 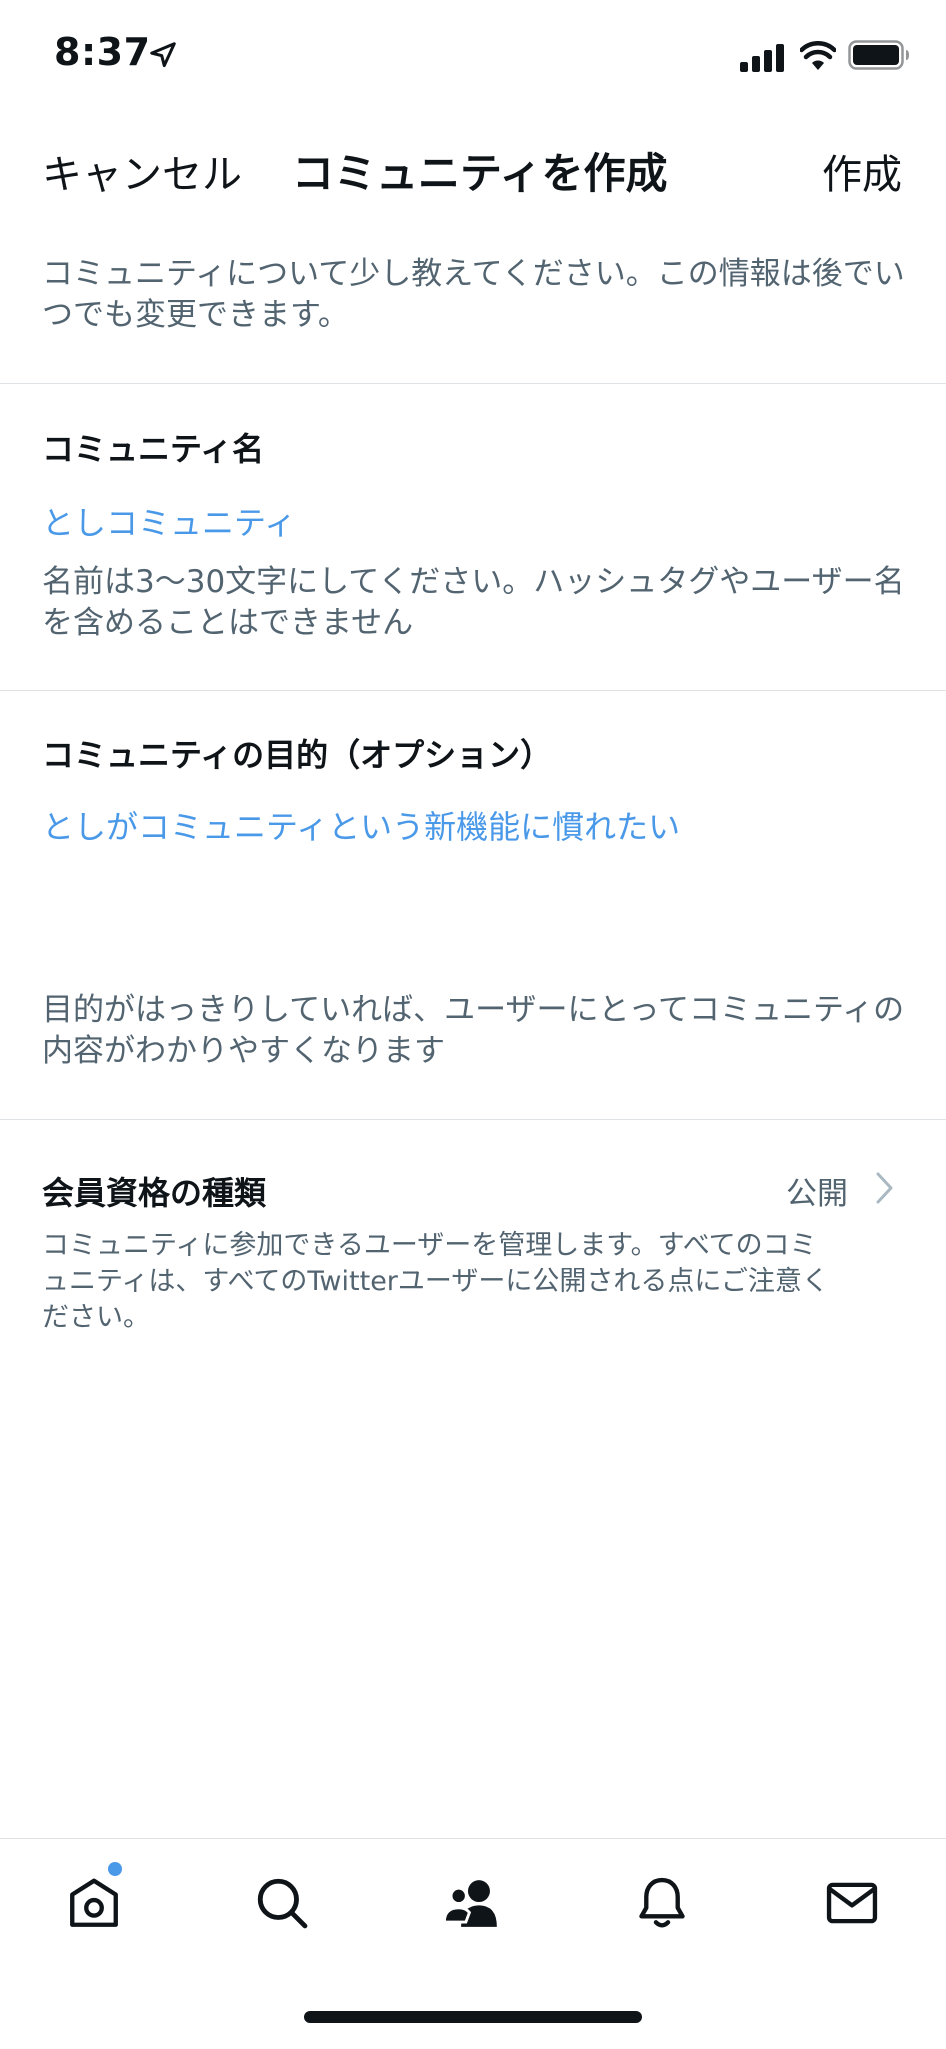 I want to click on notification-dot, so click(x=115, y=1869).